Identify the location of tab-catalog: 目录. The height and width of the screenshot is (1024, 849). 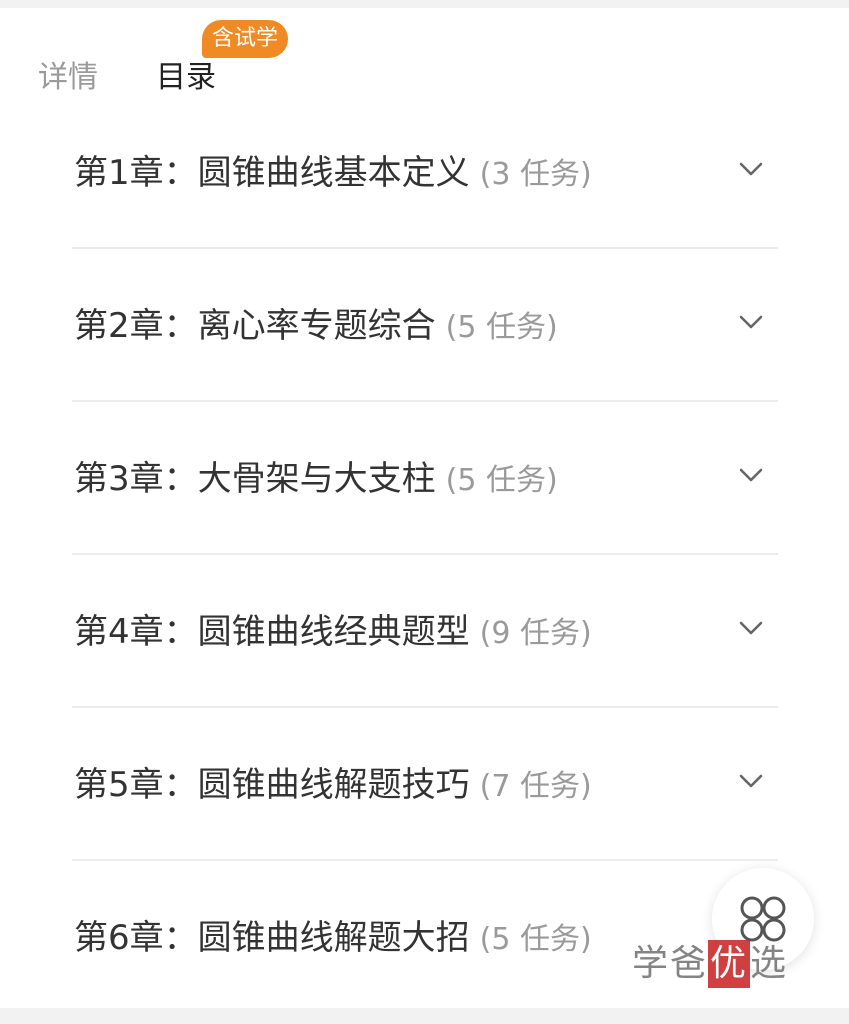
(186, 78).